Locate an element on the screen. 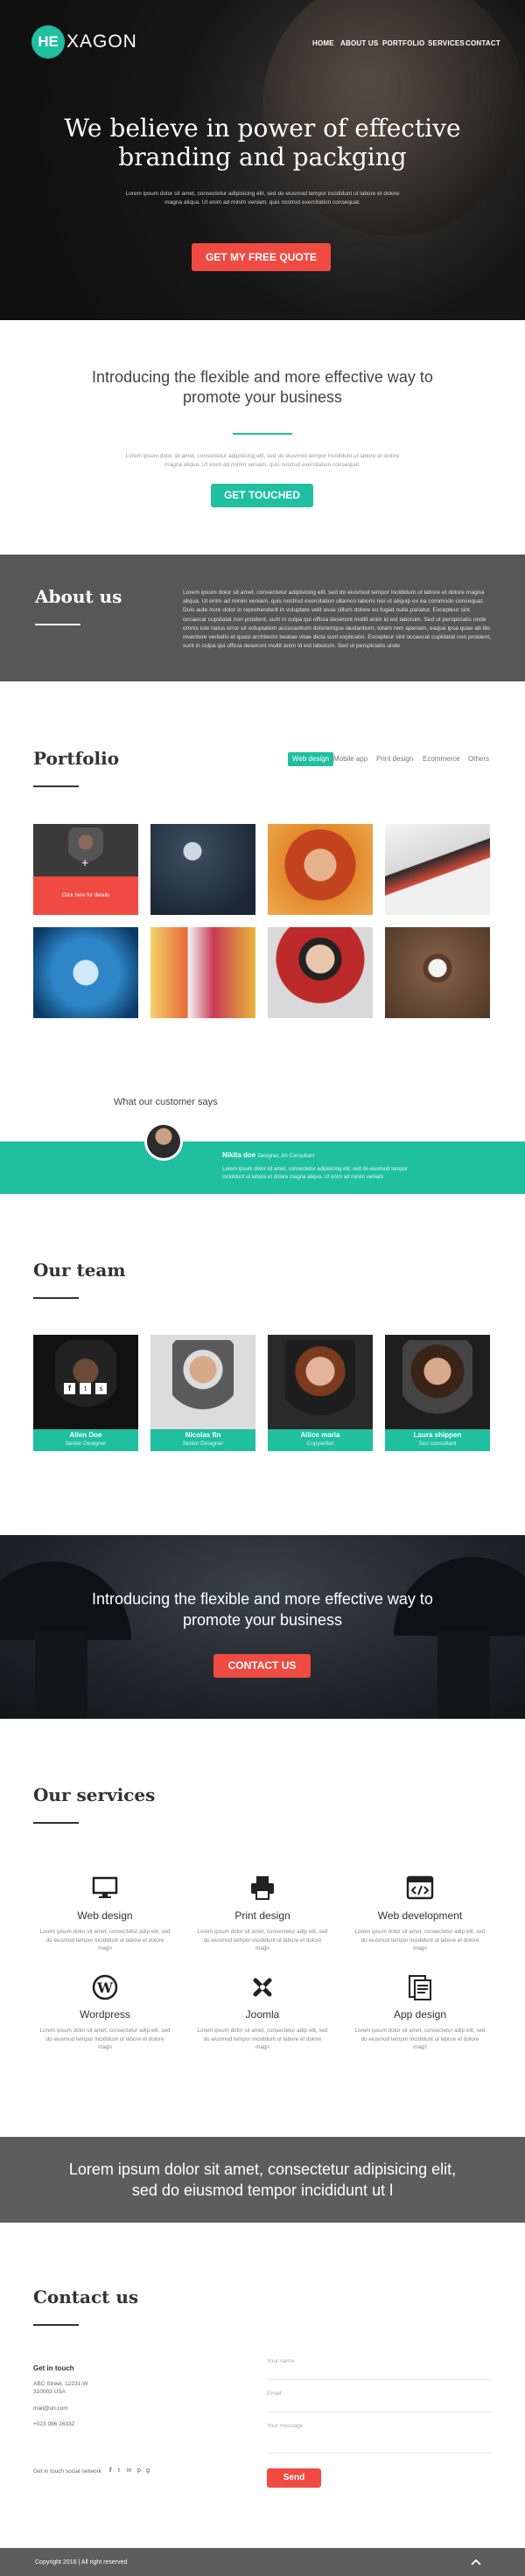  team-member-1: f t s Allen Doe Senior Designer is located at coordinates (85, 1393).